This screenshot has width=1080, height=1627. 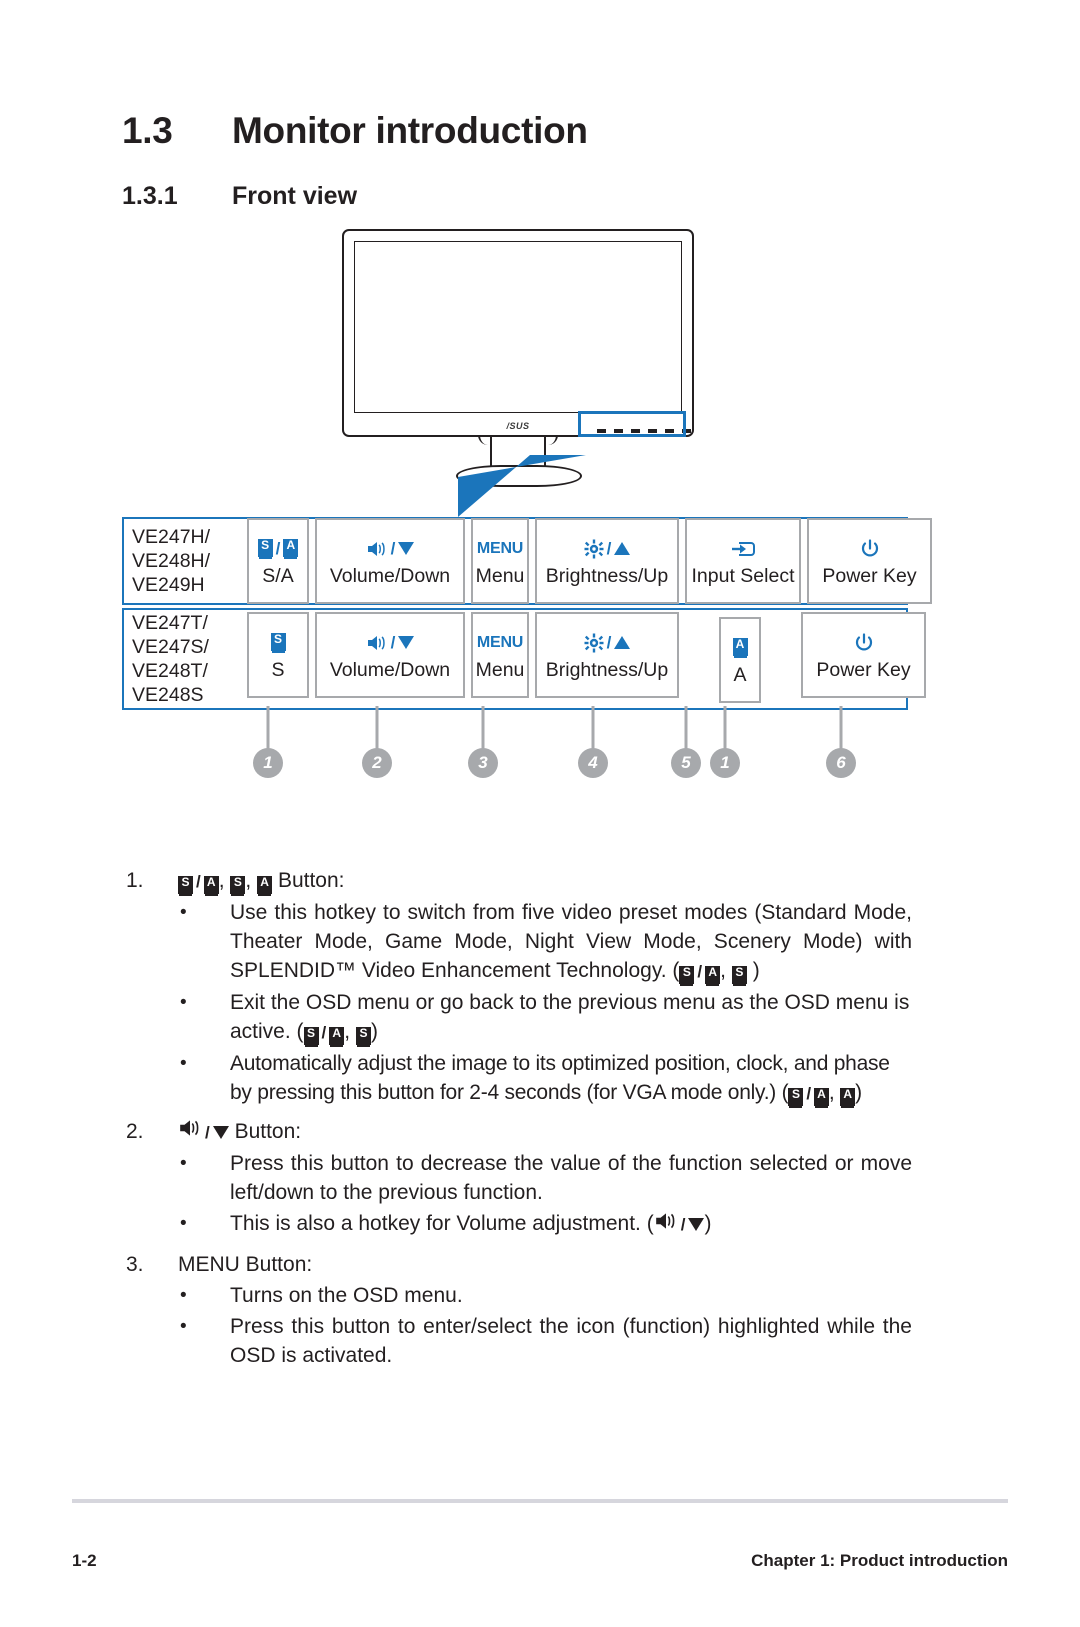 What do you see at coordinates (278, 549) in the screenshot?
I see `s-slash-a-key-icon: S / A` at bounding box center [278, 549].